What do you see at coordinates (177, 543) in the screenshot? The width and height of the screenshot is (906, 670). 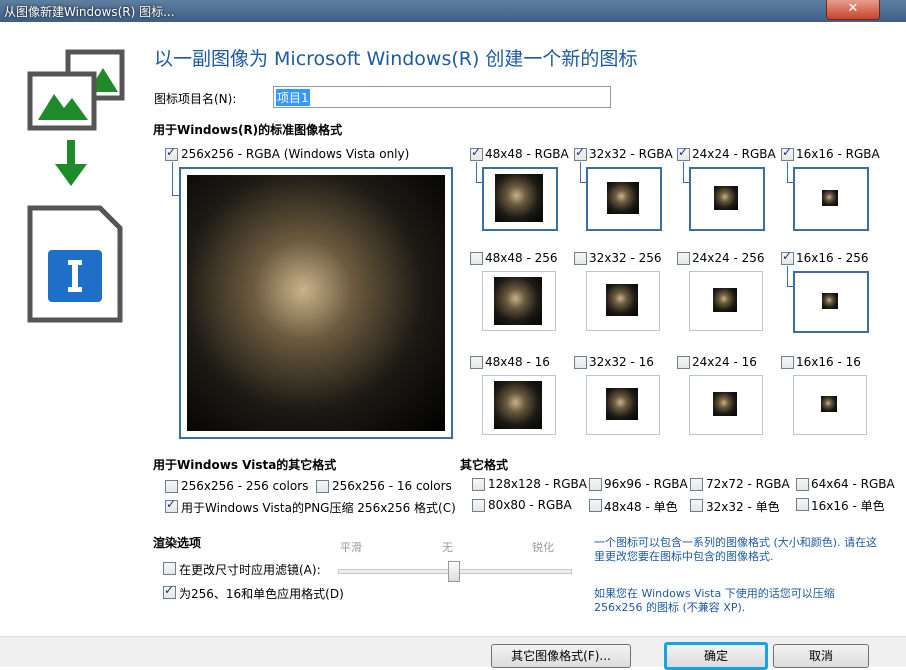 I see `render-section-title: 渲染选项` at bounding box center [177, 543].